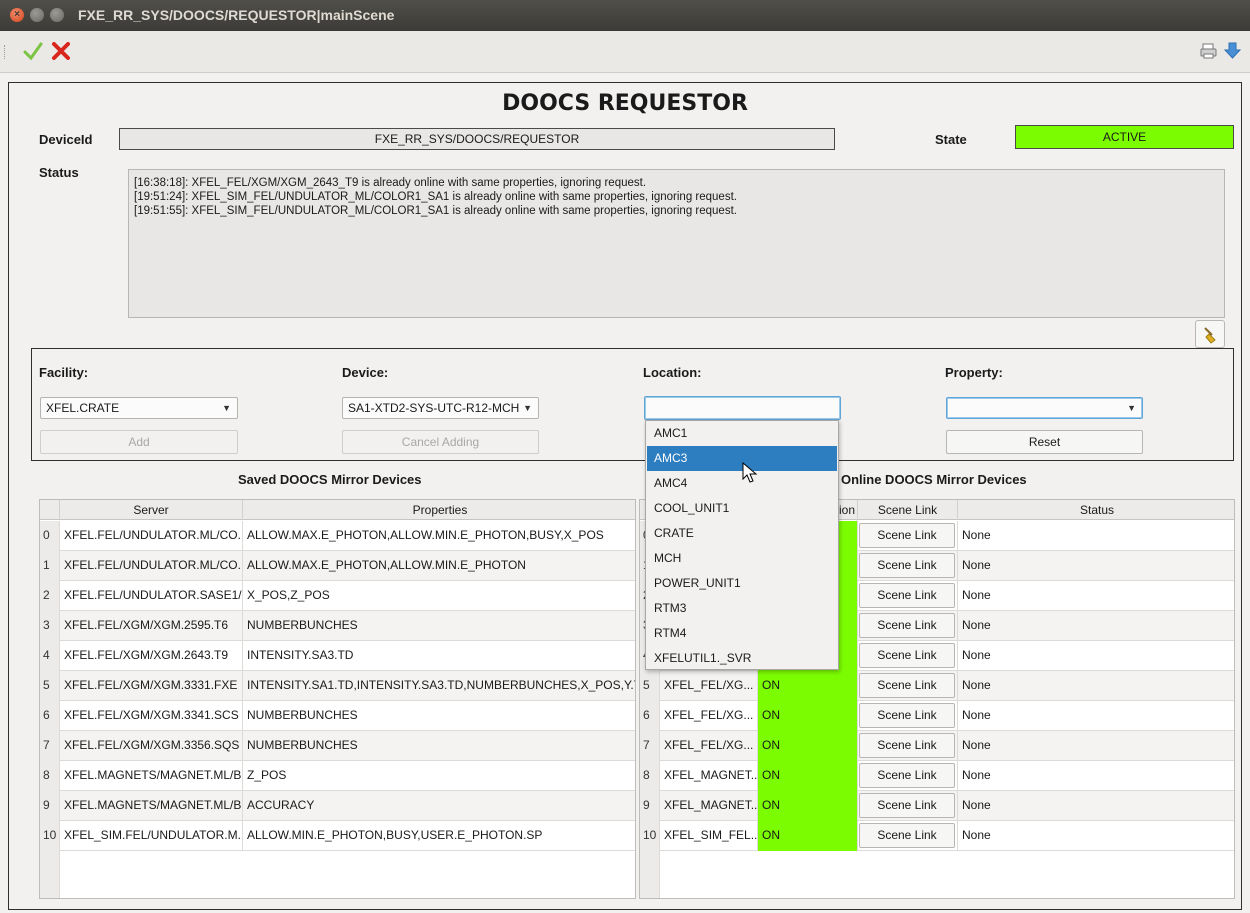 The width and height of the screenshot is (1250, 913). I want to click on table-row: 7 XFEL.FEL/XGM/XGM.3356.SQS NUMBERBUNCHES, so click(337, 746).